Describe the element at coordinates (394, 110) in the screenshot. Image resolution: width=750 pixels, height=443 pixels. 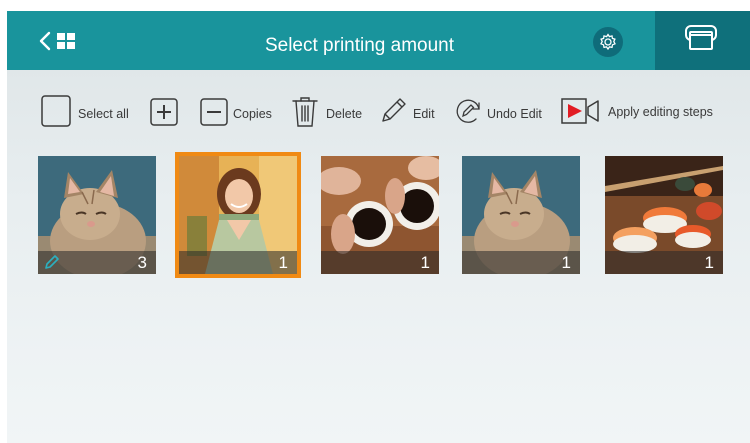
I see `pencil-icon` at that location.